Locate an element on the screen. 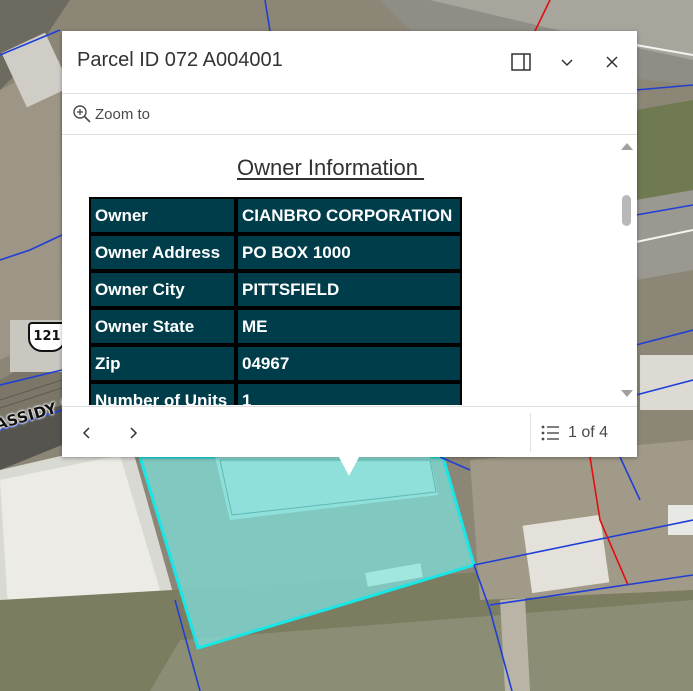 The width and height of the screenshot is (693, 691). chevron-right-icon is located at coordinates (134, 433).